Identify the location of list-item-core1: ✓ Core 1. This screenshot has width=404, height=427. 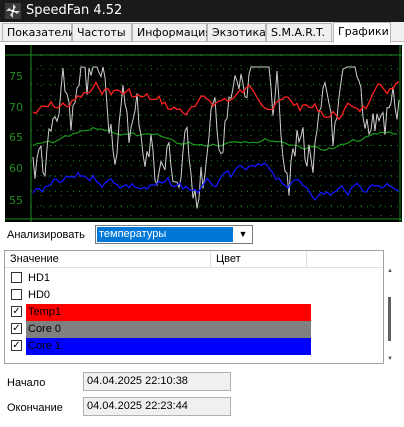
(160, 346).